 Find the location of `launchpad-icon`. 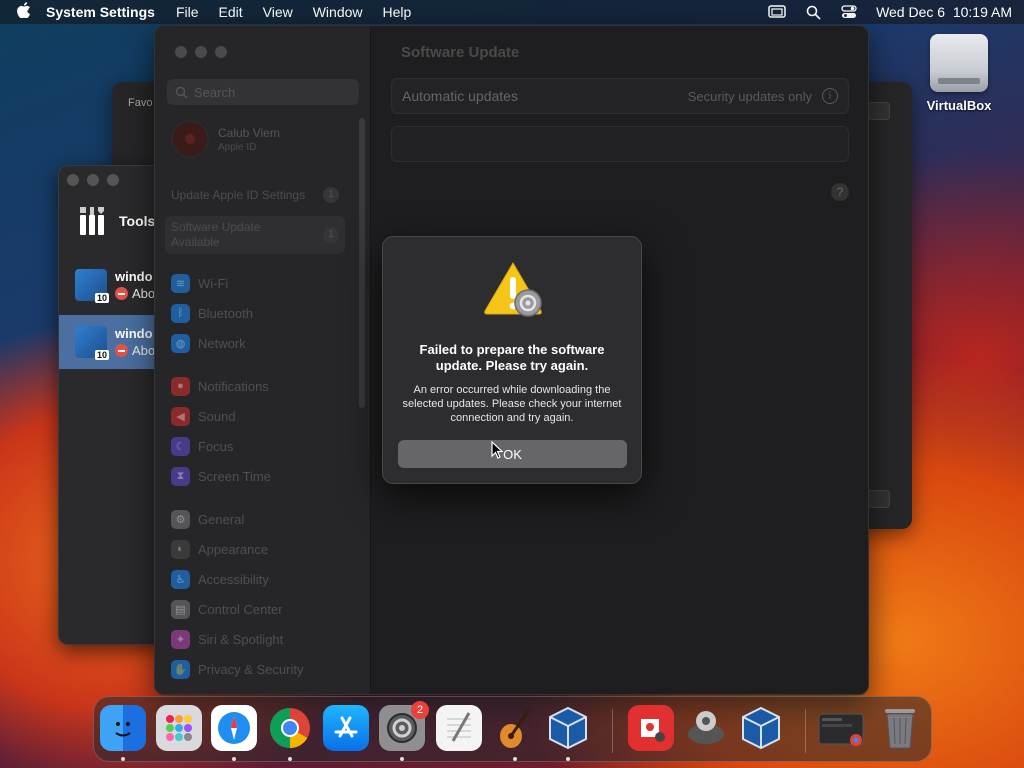

launchpad-icon is located at coordinates (179, 728).